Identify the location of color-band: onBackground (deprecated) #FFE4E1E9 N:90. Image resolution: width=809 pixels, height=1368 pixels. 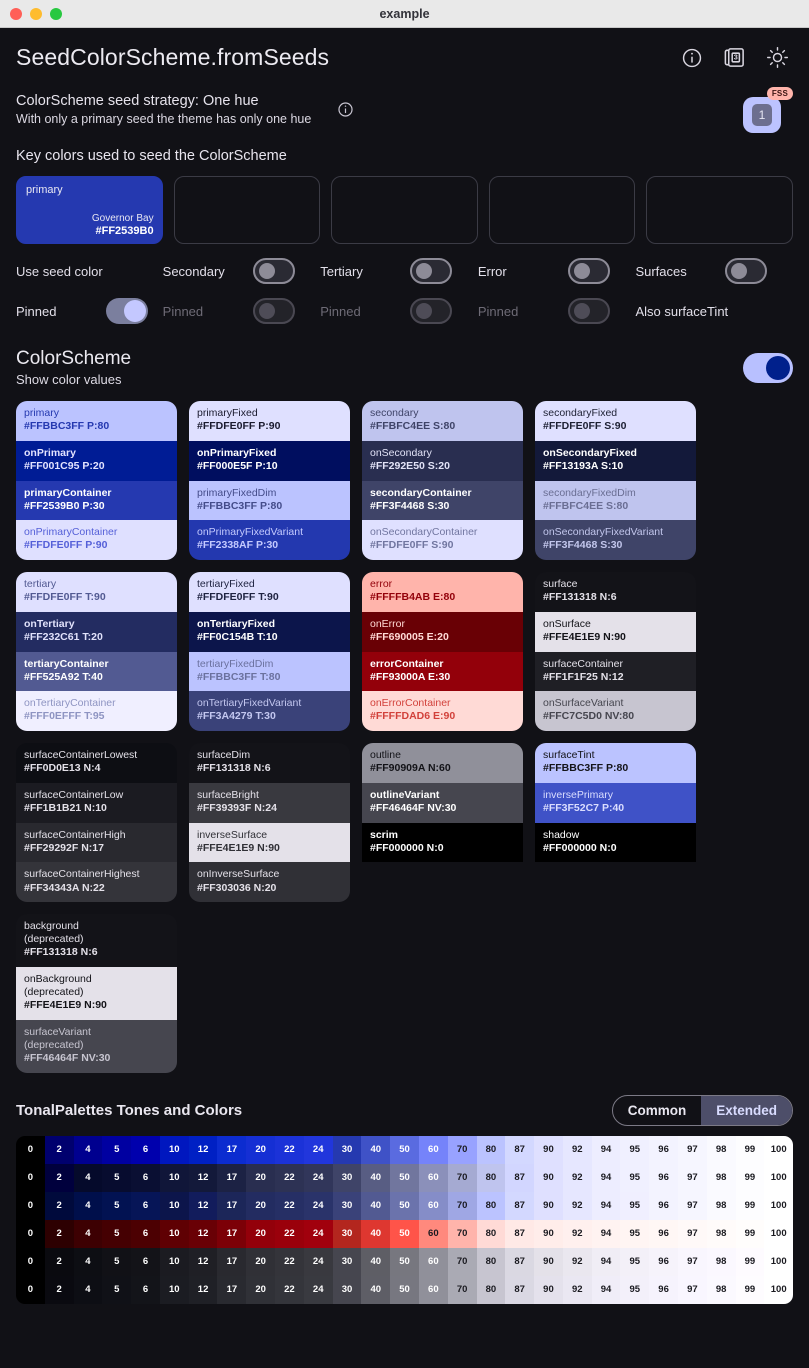
(96, 993).